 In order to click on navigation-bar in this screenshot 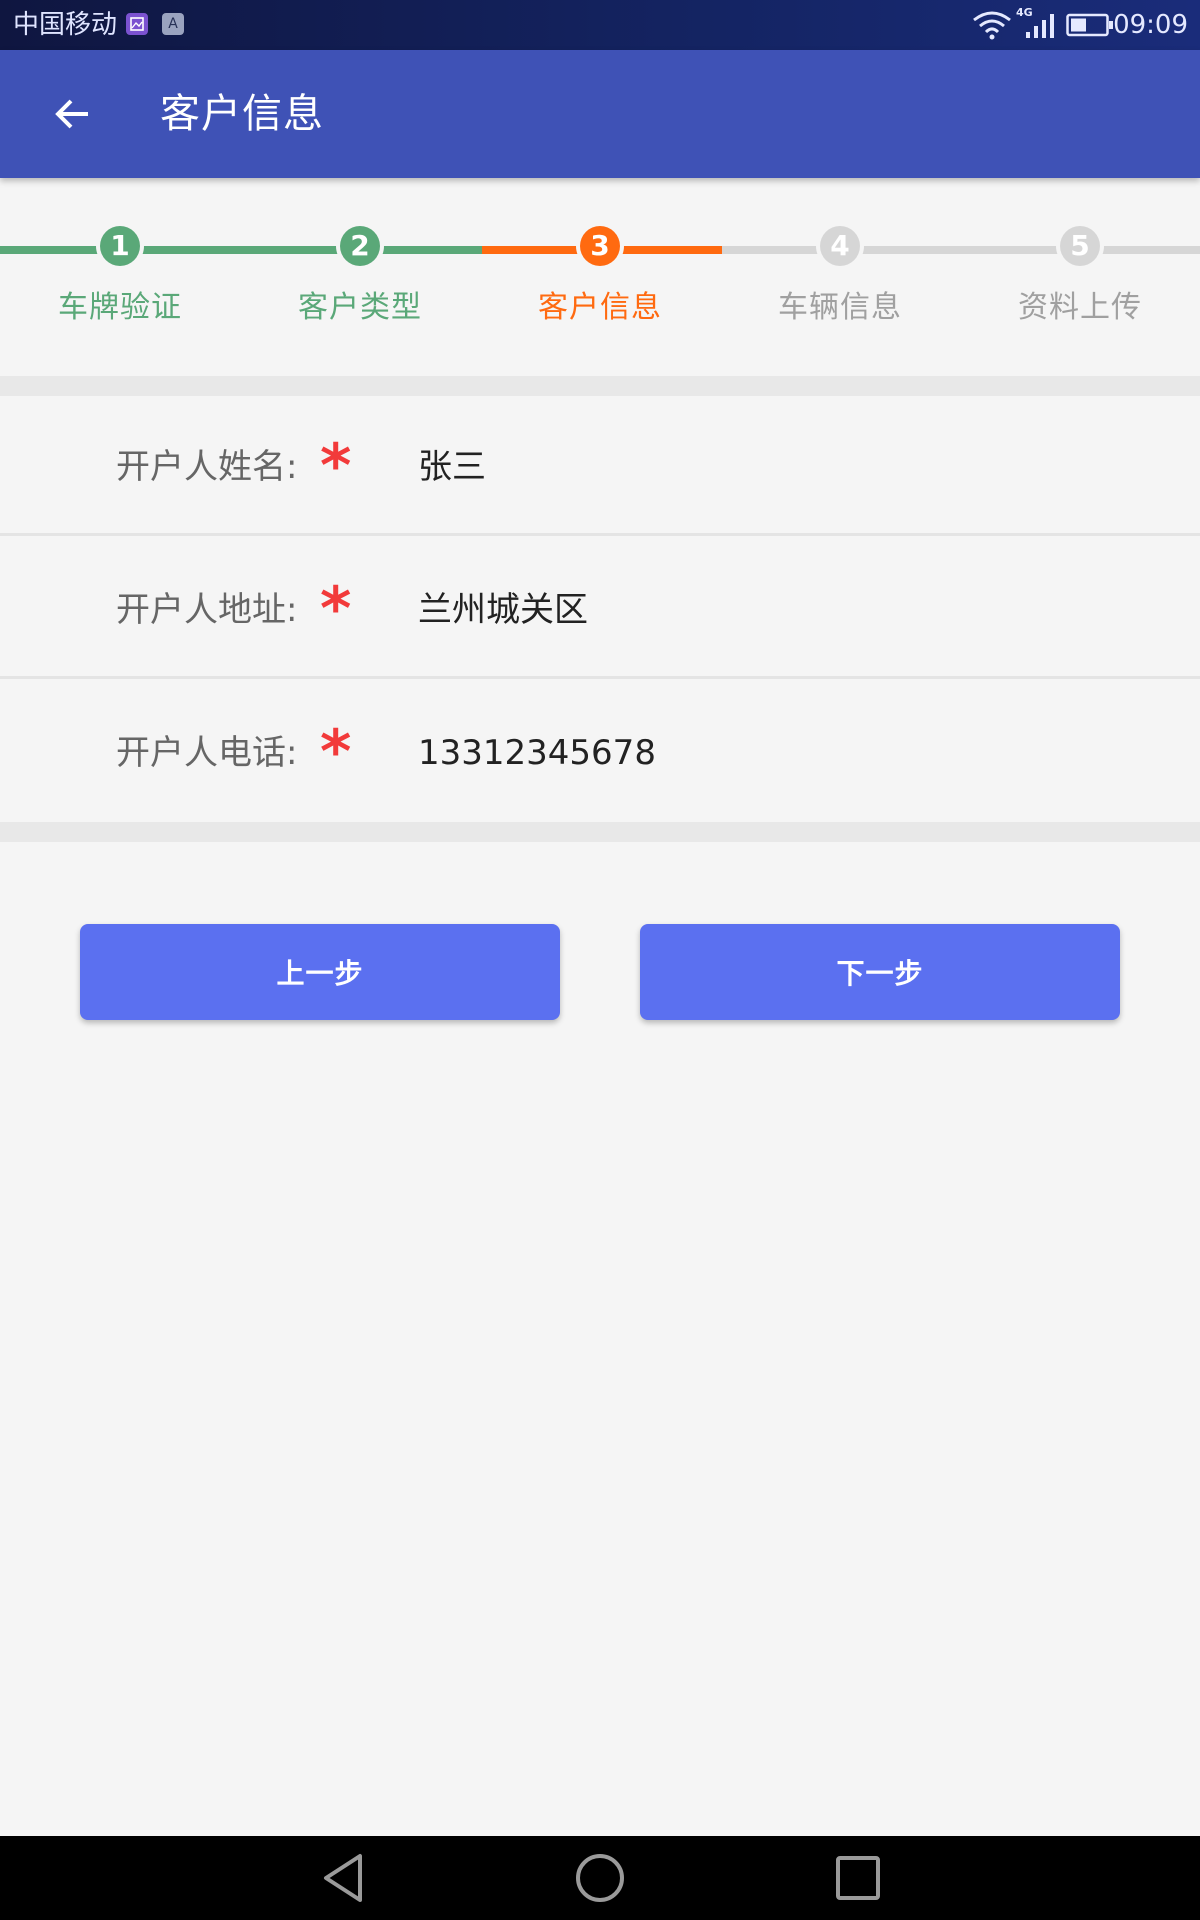, I will do `click(600, 1878)`.